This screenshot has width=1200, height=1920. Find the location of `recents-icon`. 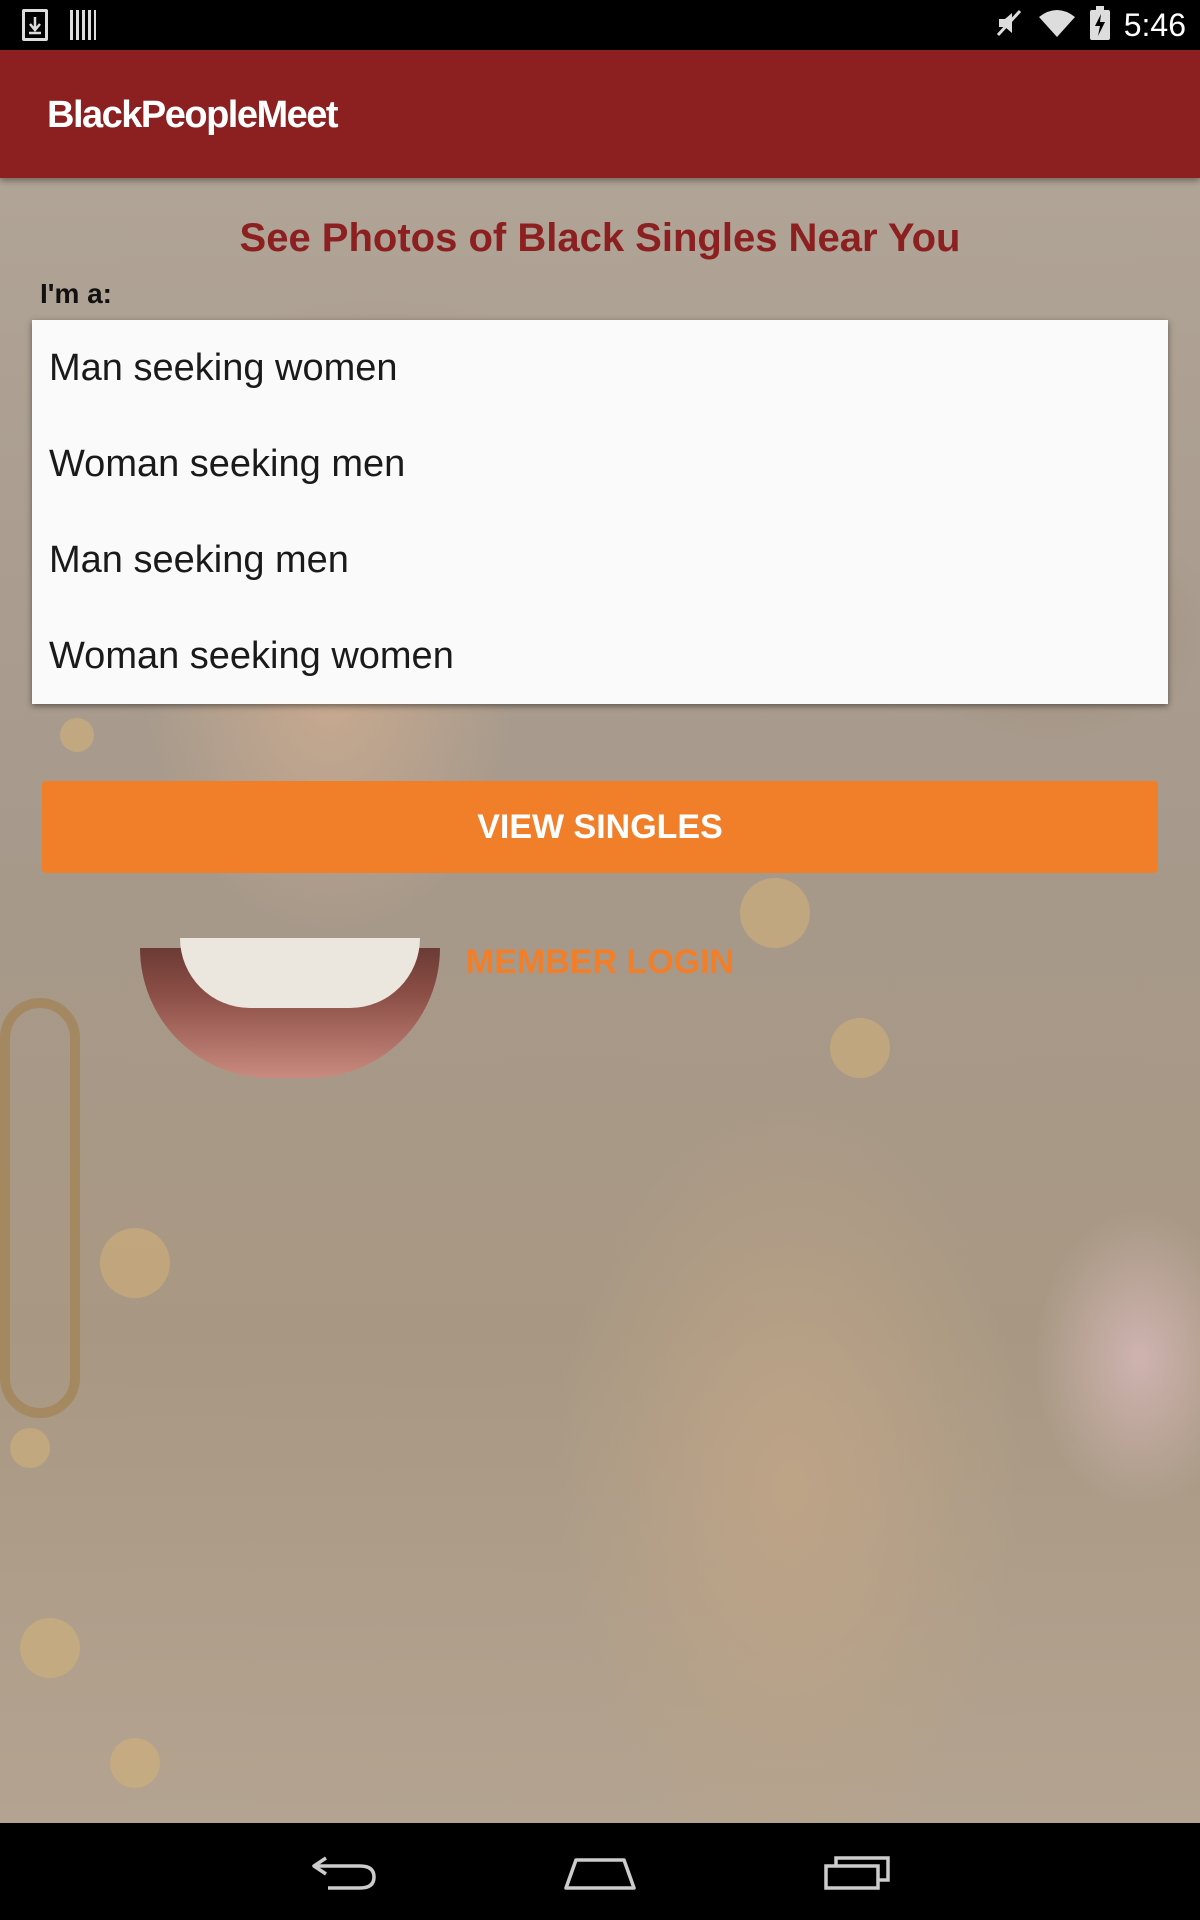

recents-icon is located at coordinates (858, 1872).